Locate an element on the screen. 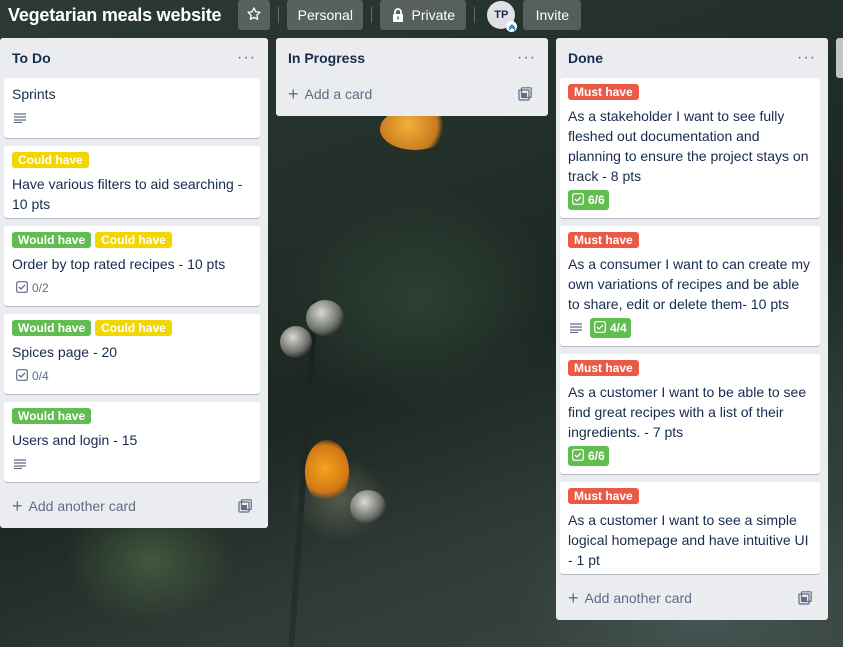  star-button is located at coordinates (254, 15).